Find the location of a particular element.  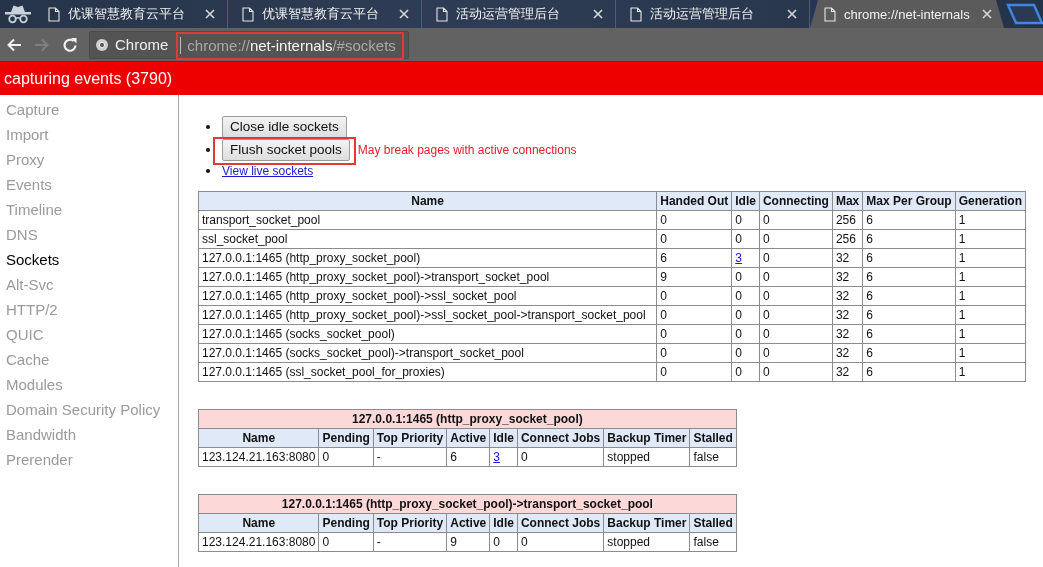

sidebar-item: Import is located at coordinates (89, 134).